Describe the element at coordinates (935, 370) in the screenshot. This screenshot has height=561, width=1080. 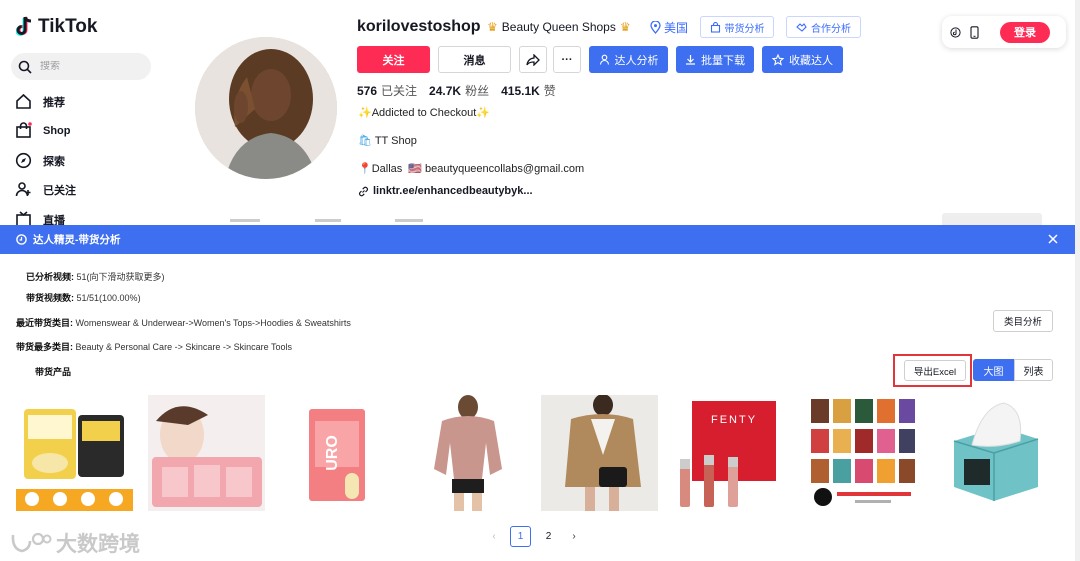
I see `export-excel-button: 导出Excel` at that location.